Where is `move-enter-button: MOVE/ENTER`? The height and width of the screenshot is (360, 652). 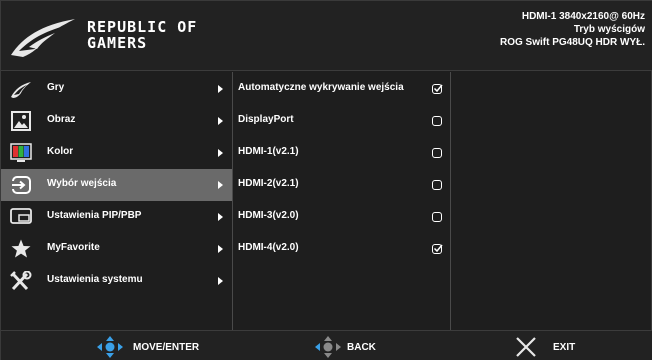 move-enter-button: MOVE/ENTER is located at coordinates (157, 345).